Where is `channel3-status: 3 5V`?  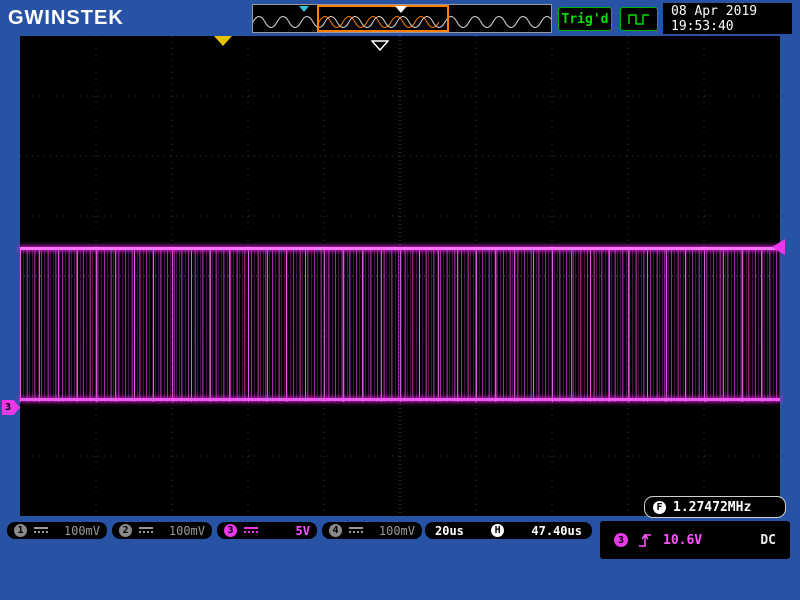 channel3-status: 3 5V is located at coordinates (267, 530).